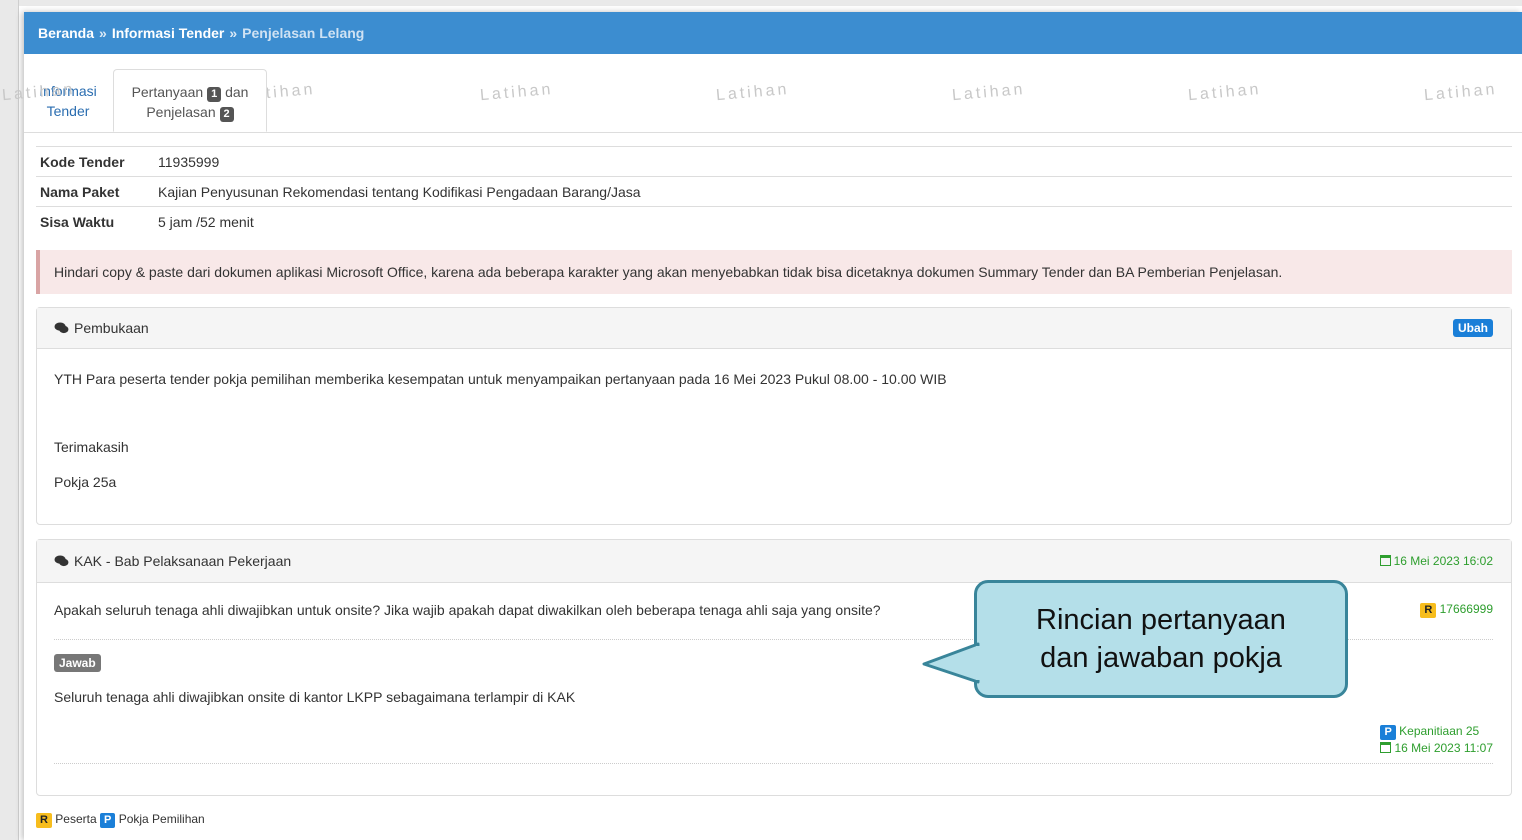 Image resolution: width=1522 pixels, height=840 pixels. Describe the element at coordinates (1443, 748) in the screenshot. I see `answer-date: 16 Mei 2023 11:07` at that location.